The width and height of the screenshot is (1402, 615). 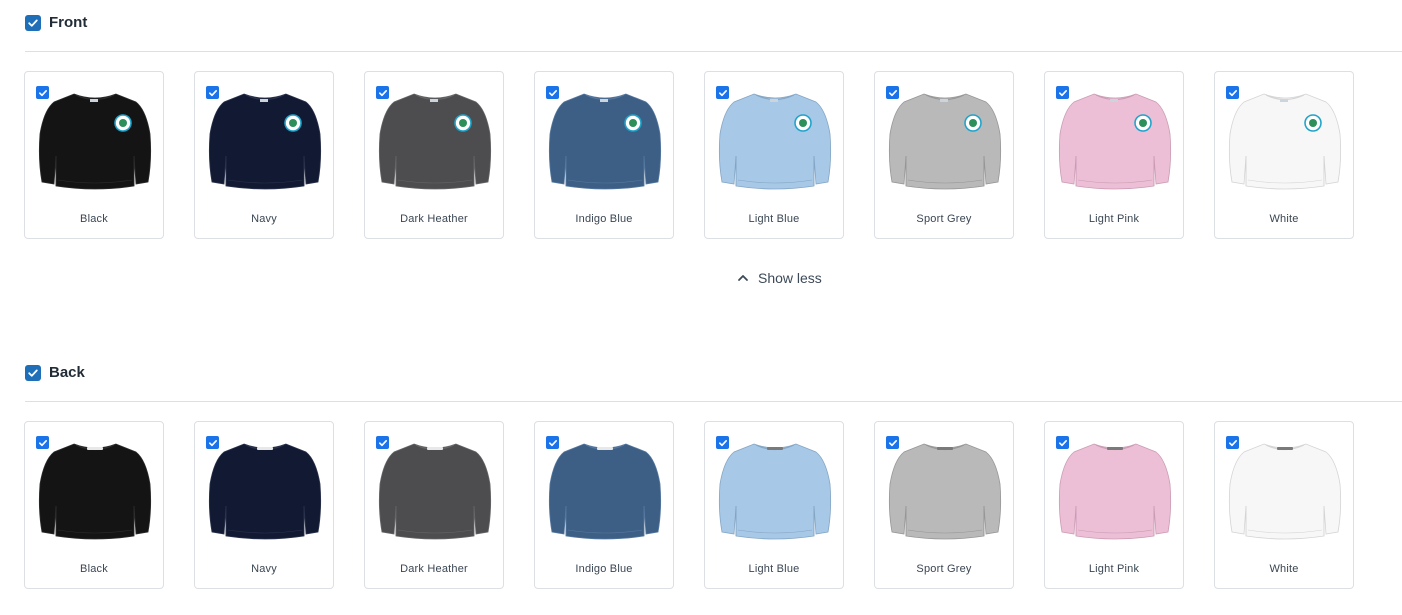 I want to click on front-select-all-checkbox, so click(x=33, y=23).